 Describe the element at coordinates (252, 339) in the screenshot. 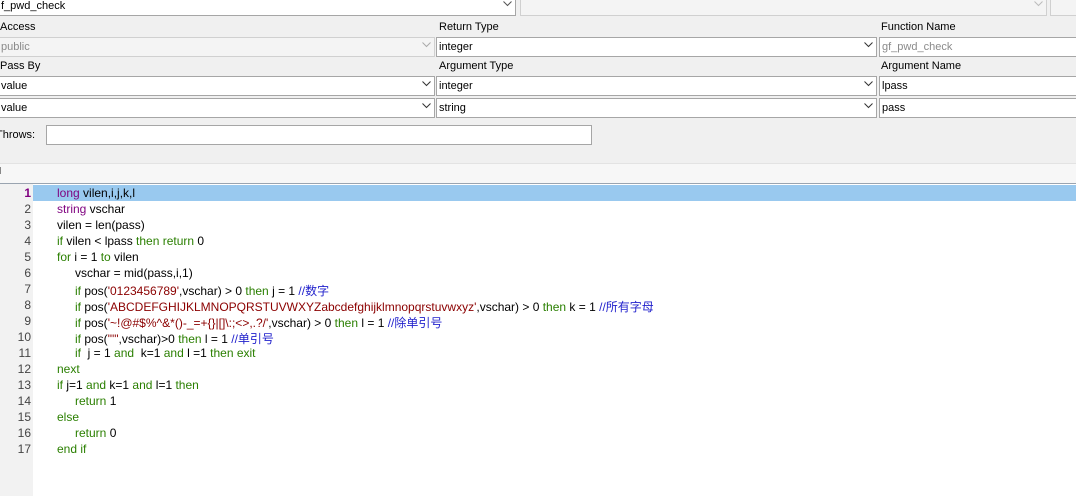

I see `comment-token: //单引号` at that location.